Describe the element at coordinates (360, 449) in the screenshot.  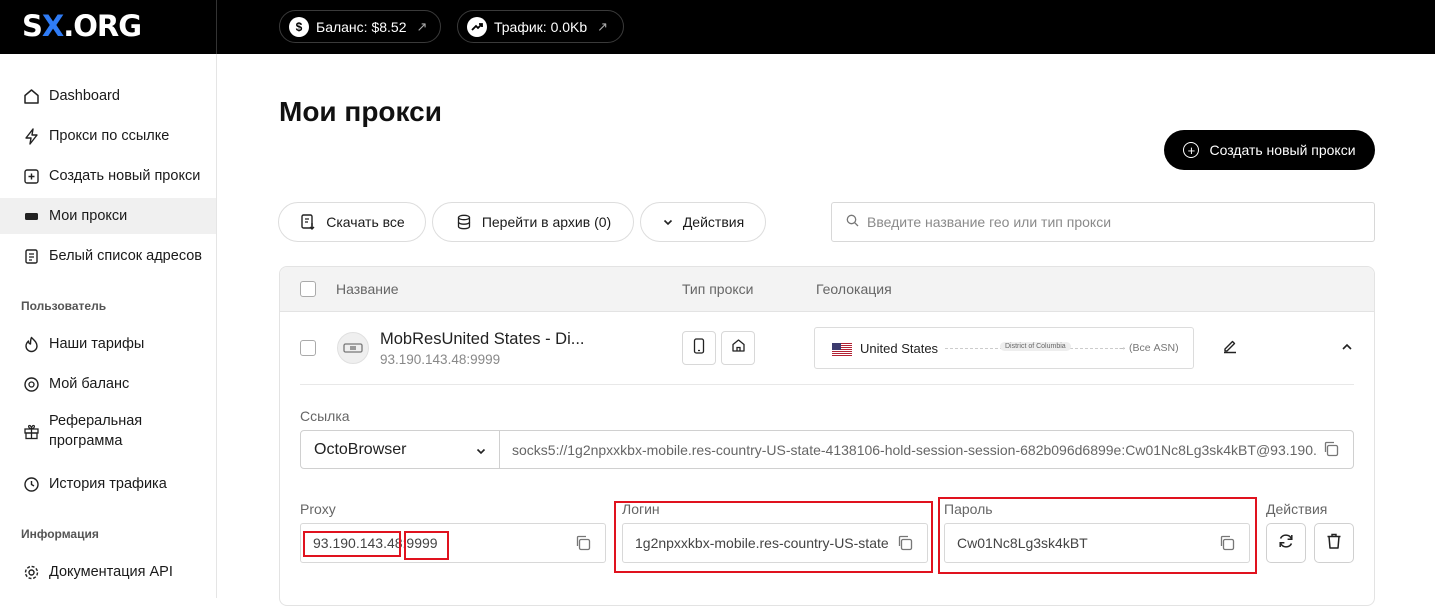
I see `link-format-value: OctoBrowser` at that location.